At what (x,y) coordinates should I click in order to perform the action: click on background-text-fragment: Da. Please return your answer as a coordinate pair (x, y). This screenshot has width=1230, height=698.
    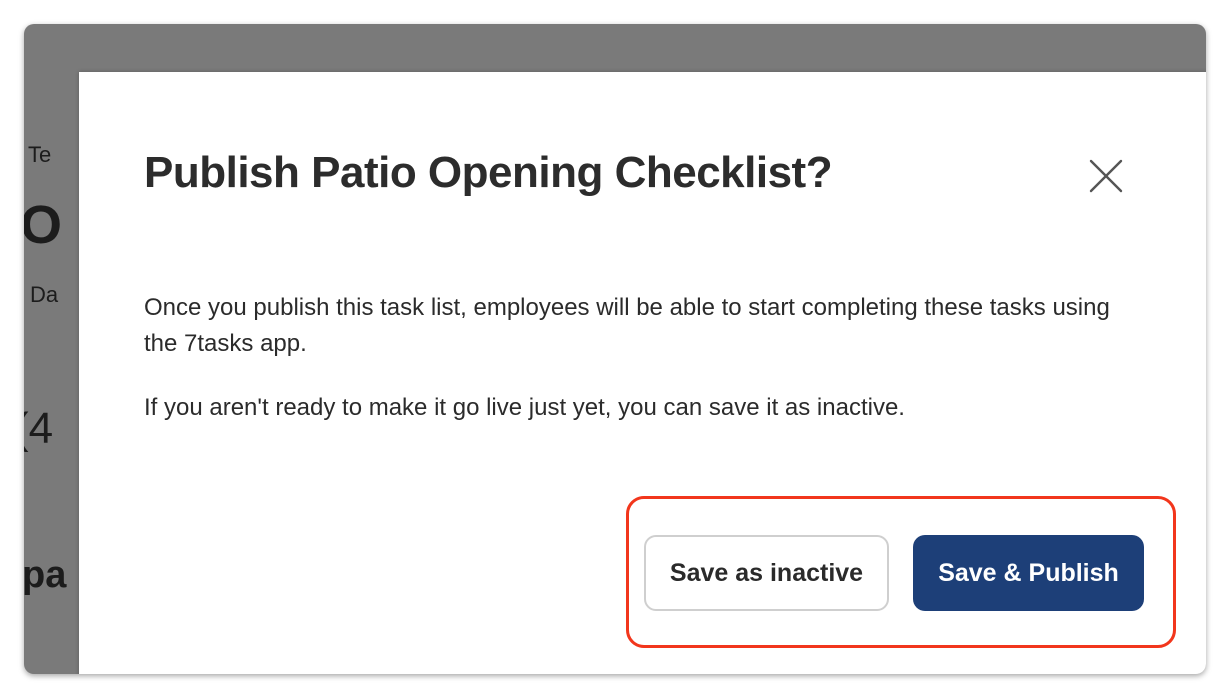
    Looking at the image, I should click on (44, 294).